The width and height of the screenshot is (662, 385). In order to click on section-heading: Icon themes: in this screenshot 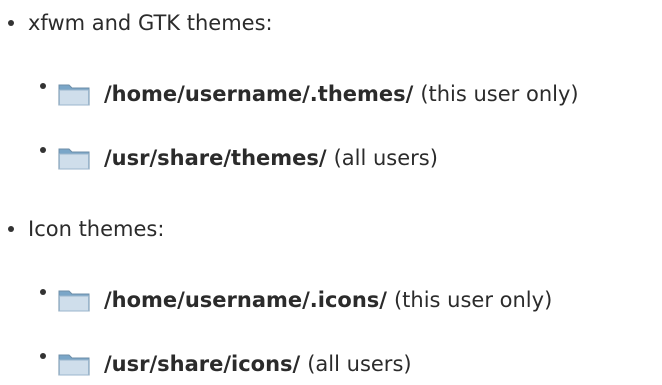, I will do `click(96, 229)`.